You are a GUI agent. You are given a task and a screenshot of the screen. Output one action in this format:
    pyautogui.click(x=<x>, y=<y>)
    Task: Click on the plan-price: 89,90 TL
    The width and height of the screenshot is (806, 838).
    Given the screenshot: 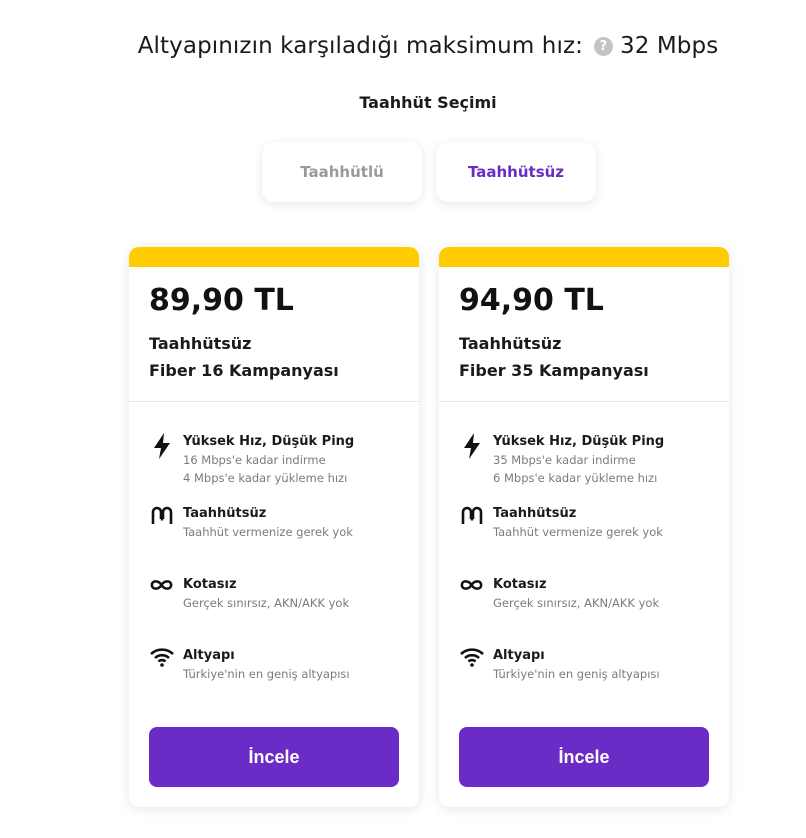 What is the action you would take?
    pyautogui.click(x=221, y=300)
    